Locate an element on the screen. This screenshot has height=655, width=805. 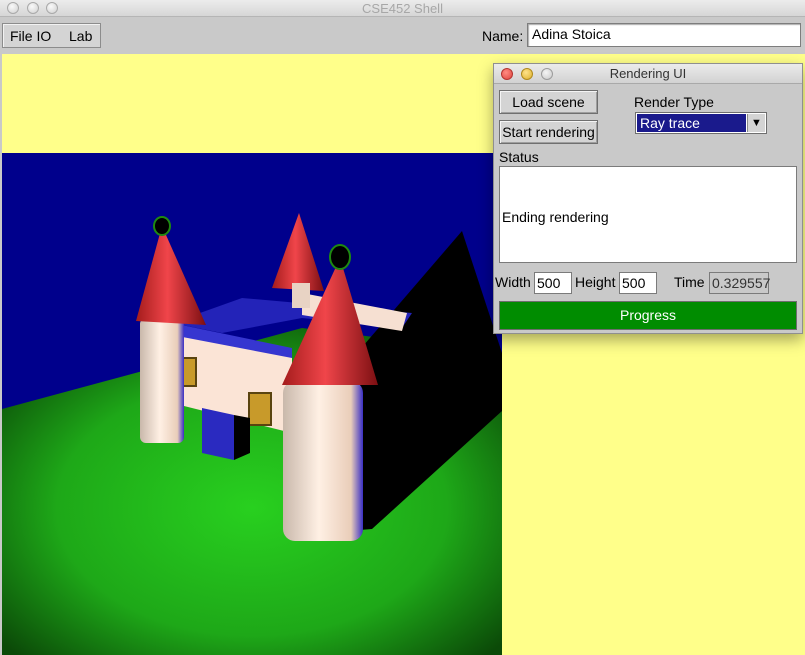
rendering-ui-title: Rendering UI is located at coordinates (648, 73).